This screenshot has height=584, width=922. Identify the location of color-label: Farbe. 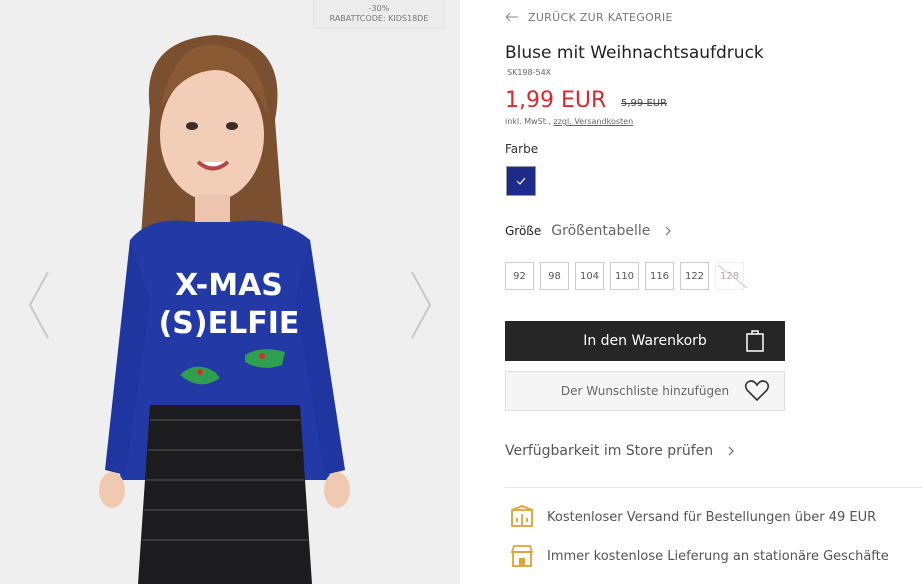
(522, 149).